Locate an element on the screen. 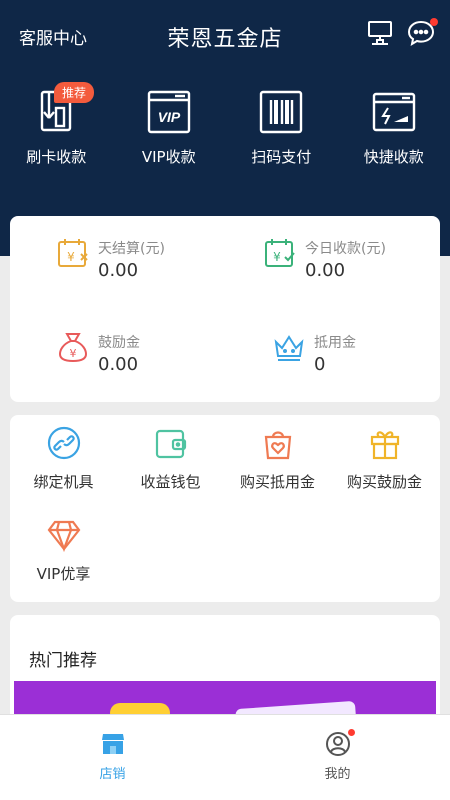 This screenshot has height=800, width=450. tool-buy-incentive: 购买鼓励金 is located at coordinates (384, 458).